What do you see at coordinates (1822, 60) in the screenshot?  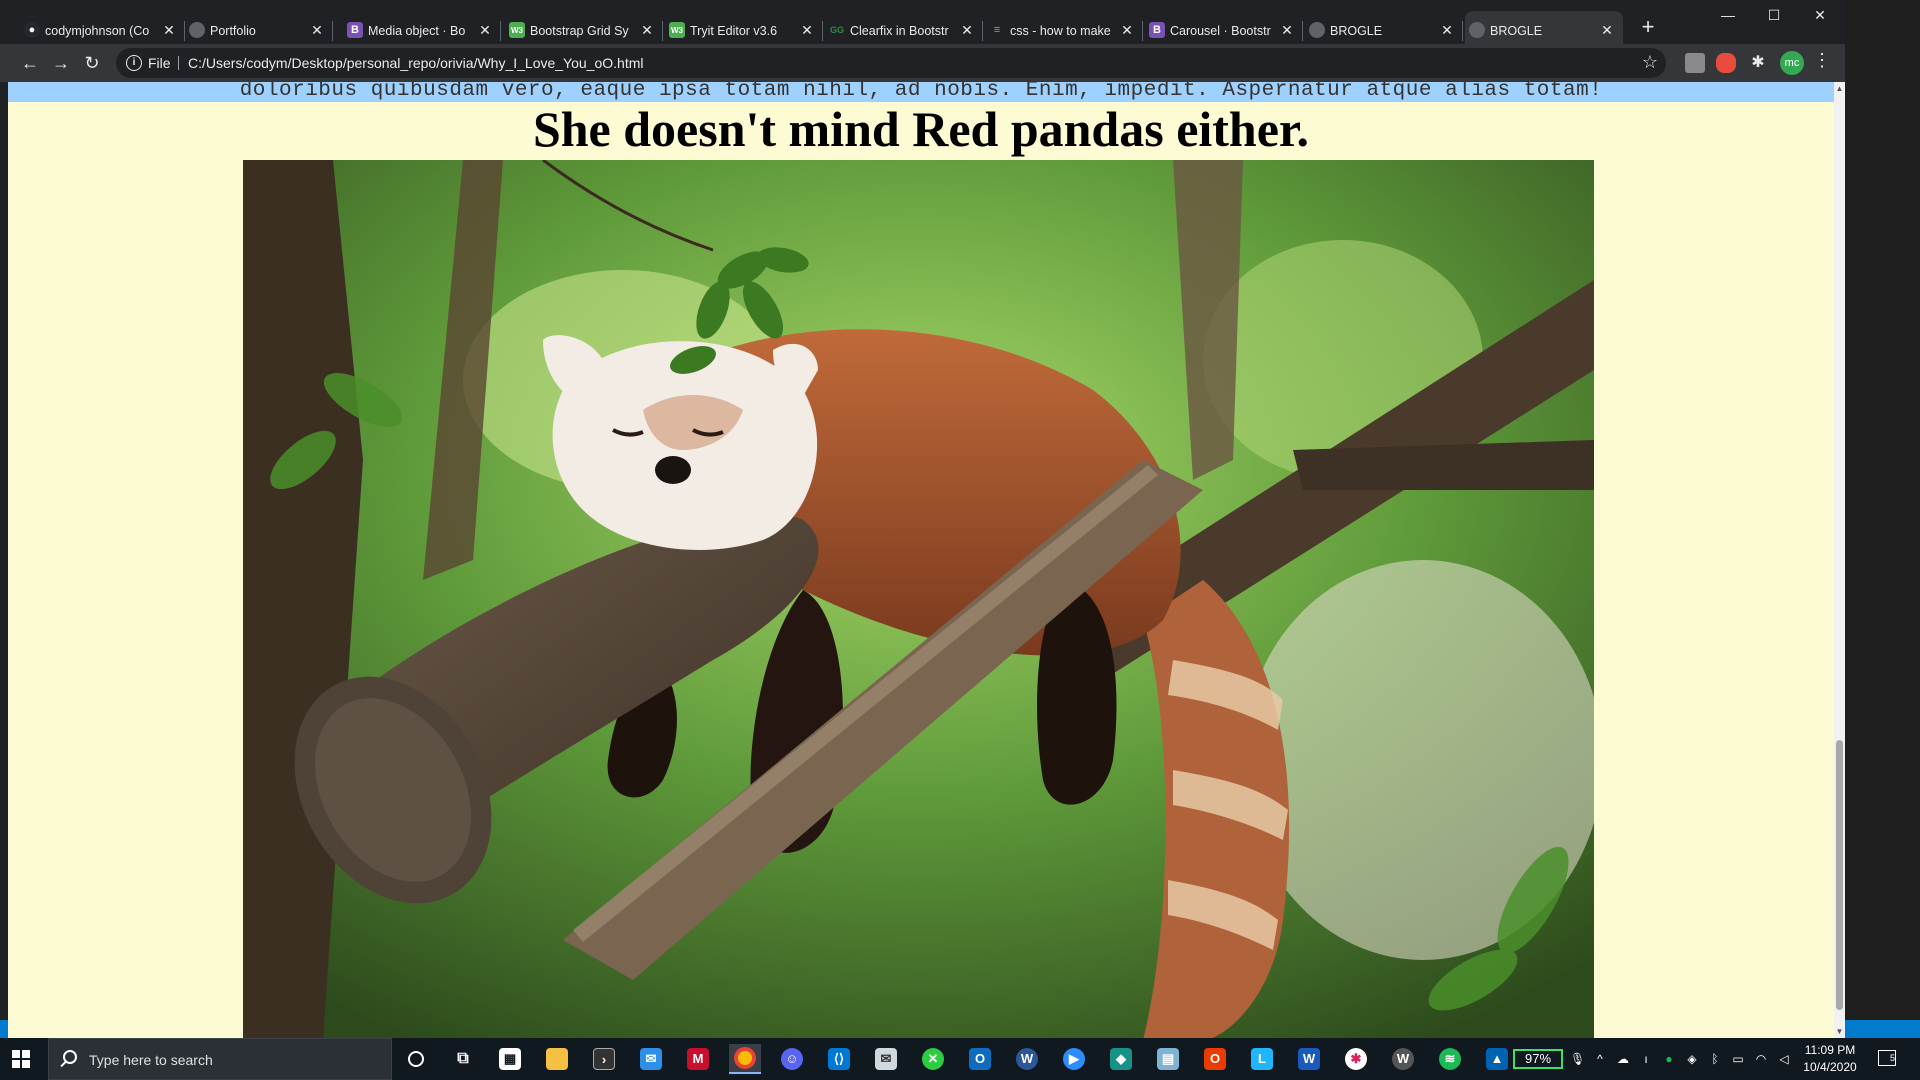 I see `menu-kebab-icon: ⋮` at bounding box center [1822, 60].